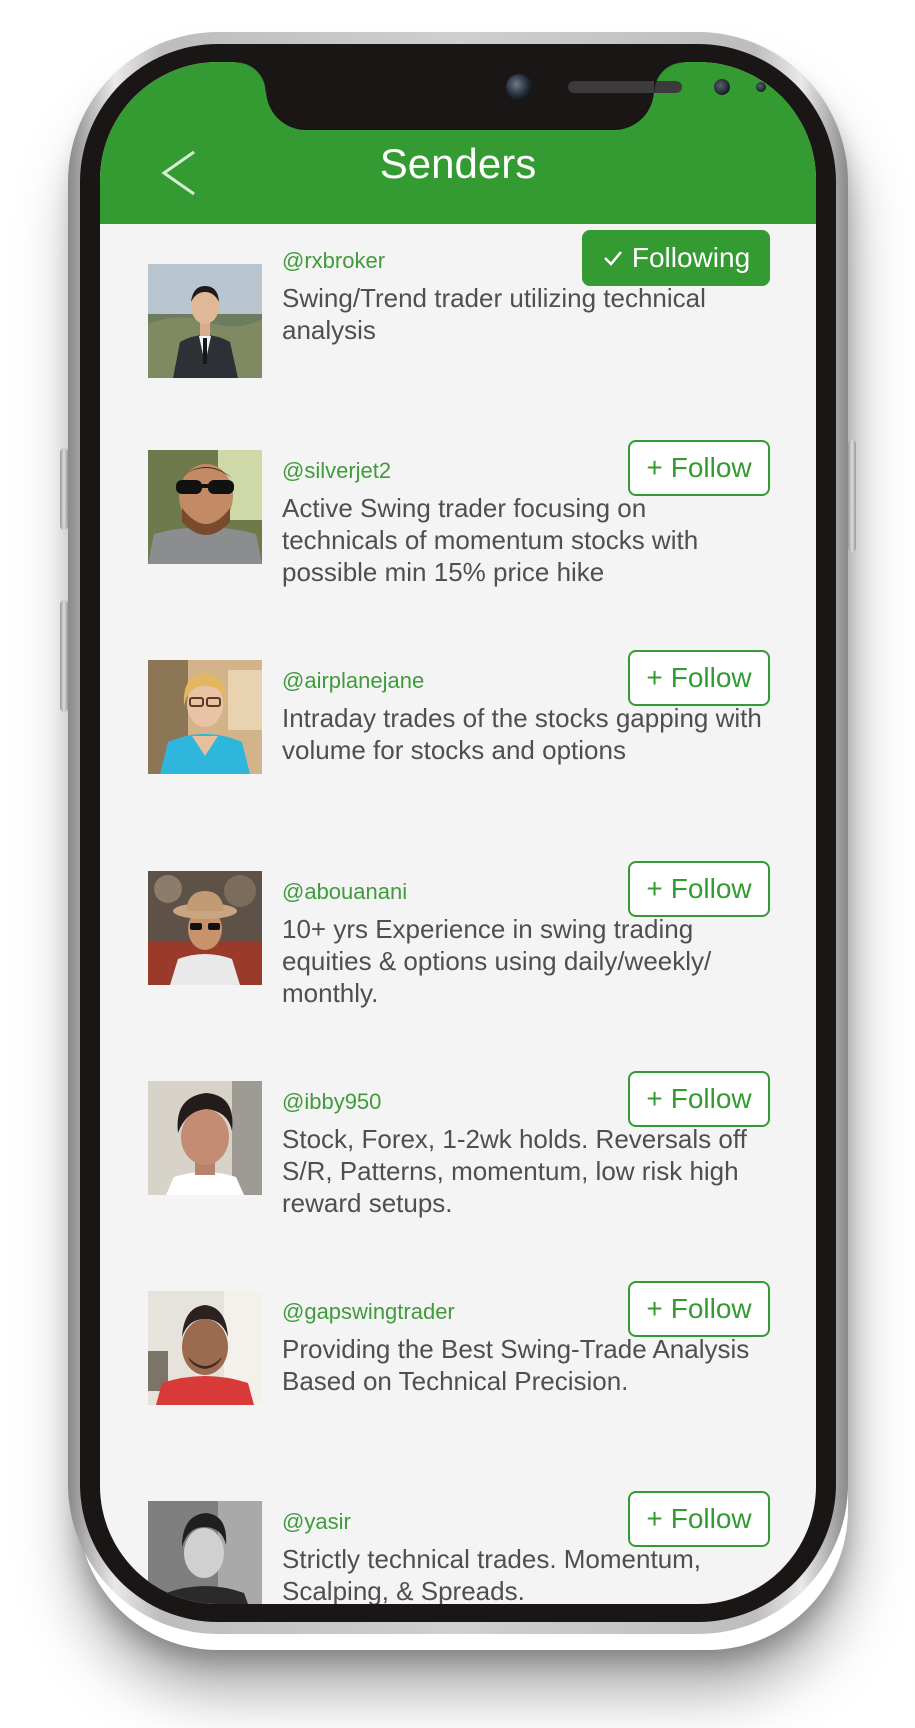 This screenshot has height=1728, width=915. Describe the element at coordinates (501, 96) in the screenshot. I see `notch` at that location.